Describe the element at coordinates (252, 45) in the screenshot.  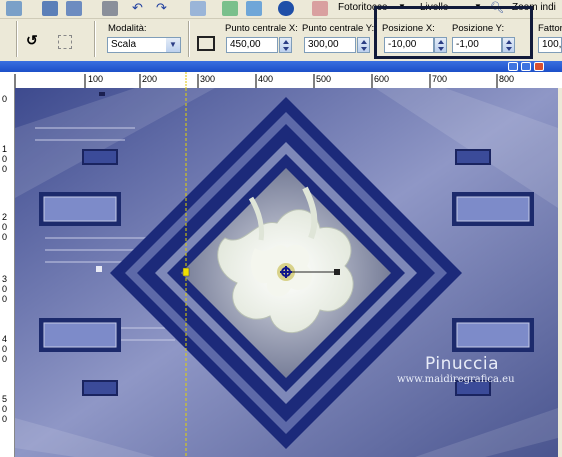
I see `punto-x-input: 450,00` at that location.